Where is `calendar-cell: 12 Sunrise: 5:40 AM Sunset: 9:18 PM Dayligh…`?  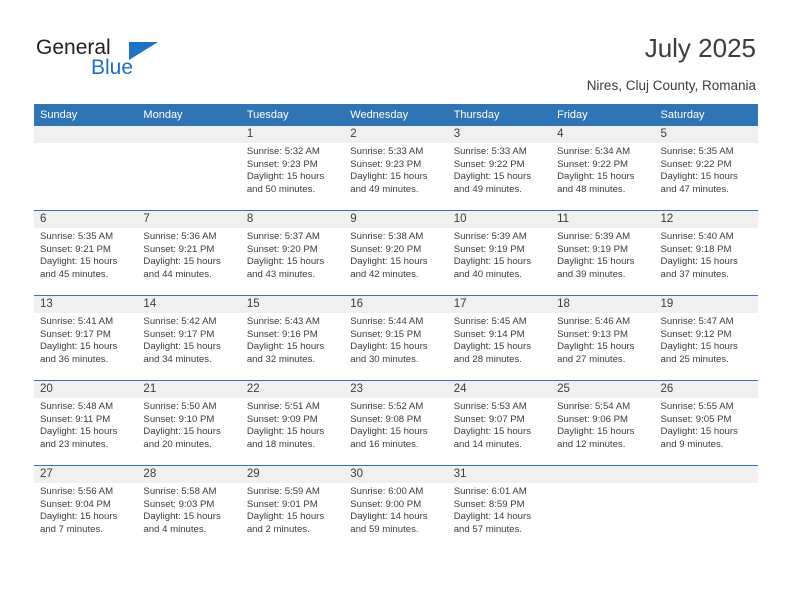 calendar-cell: 12 Sunrise: 5:40 AM Sunset: 9:18 PM Dayligh… is located at coordinates (706, 253).